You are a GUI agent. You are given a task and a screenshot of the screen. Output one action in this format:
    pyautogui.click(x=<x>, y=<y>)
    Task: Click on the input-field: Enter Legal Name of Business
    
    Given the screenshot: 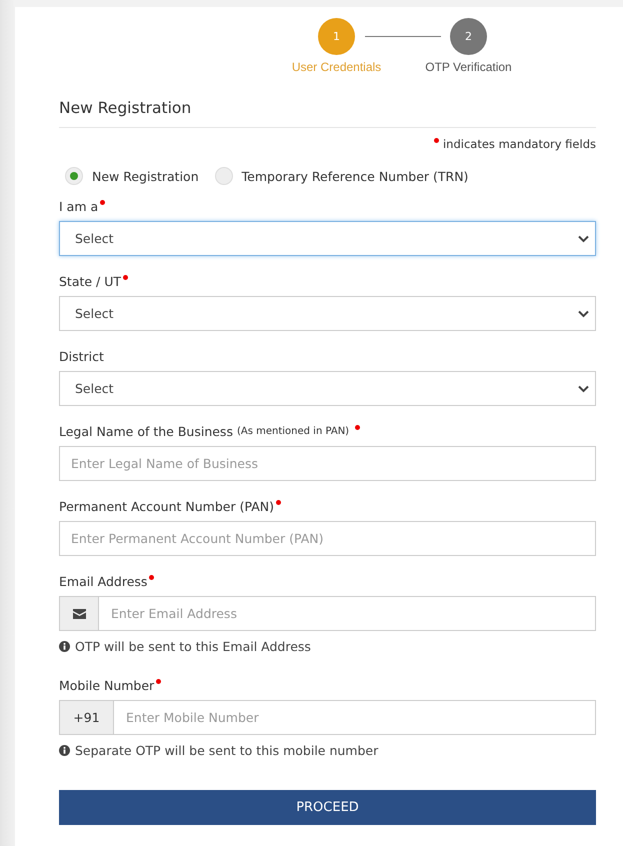 What is the action you would take?
    pyautogui.click(x=327, y=463)
    